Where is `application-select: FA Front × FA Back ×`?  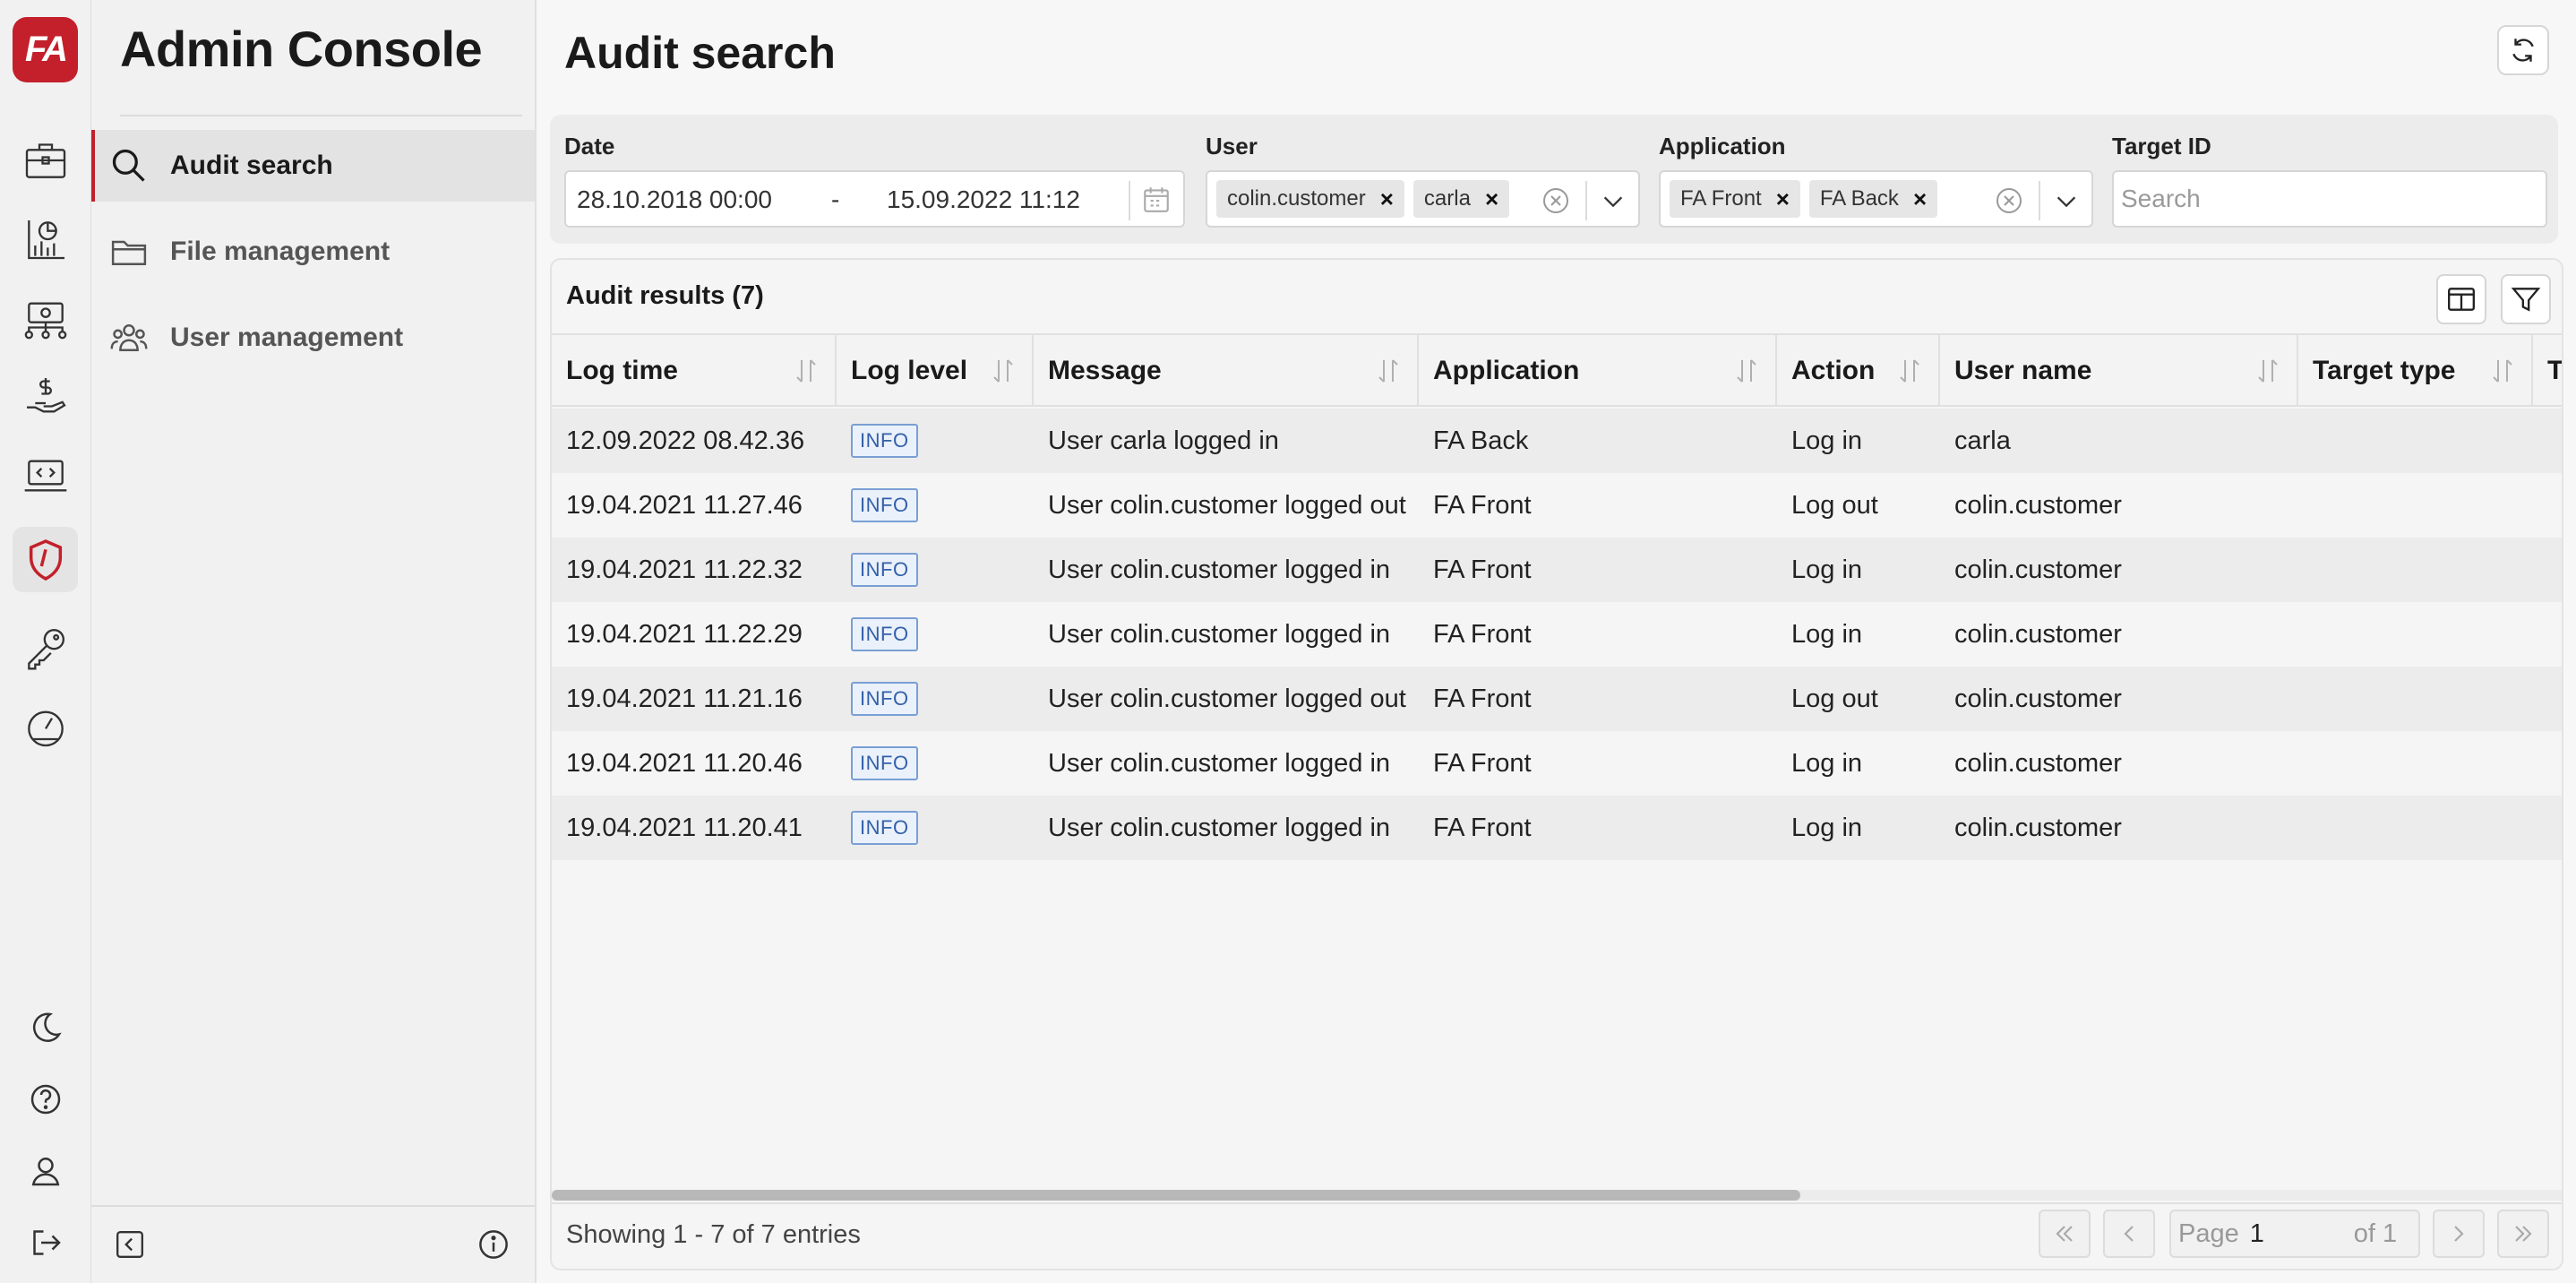
application-select: FA Front × FA Back × is located at coordinates (1876, 199).